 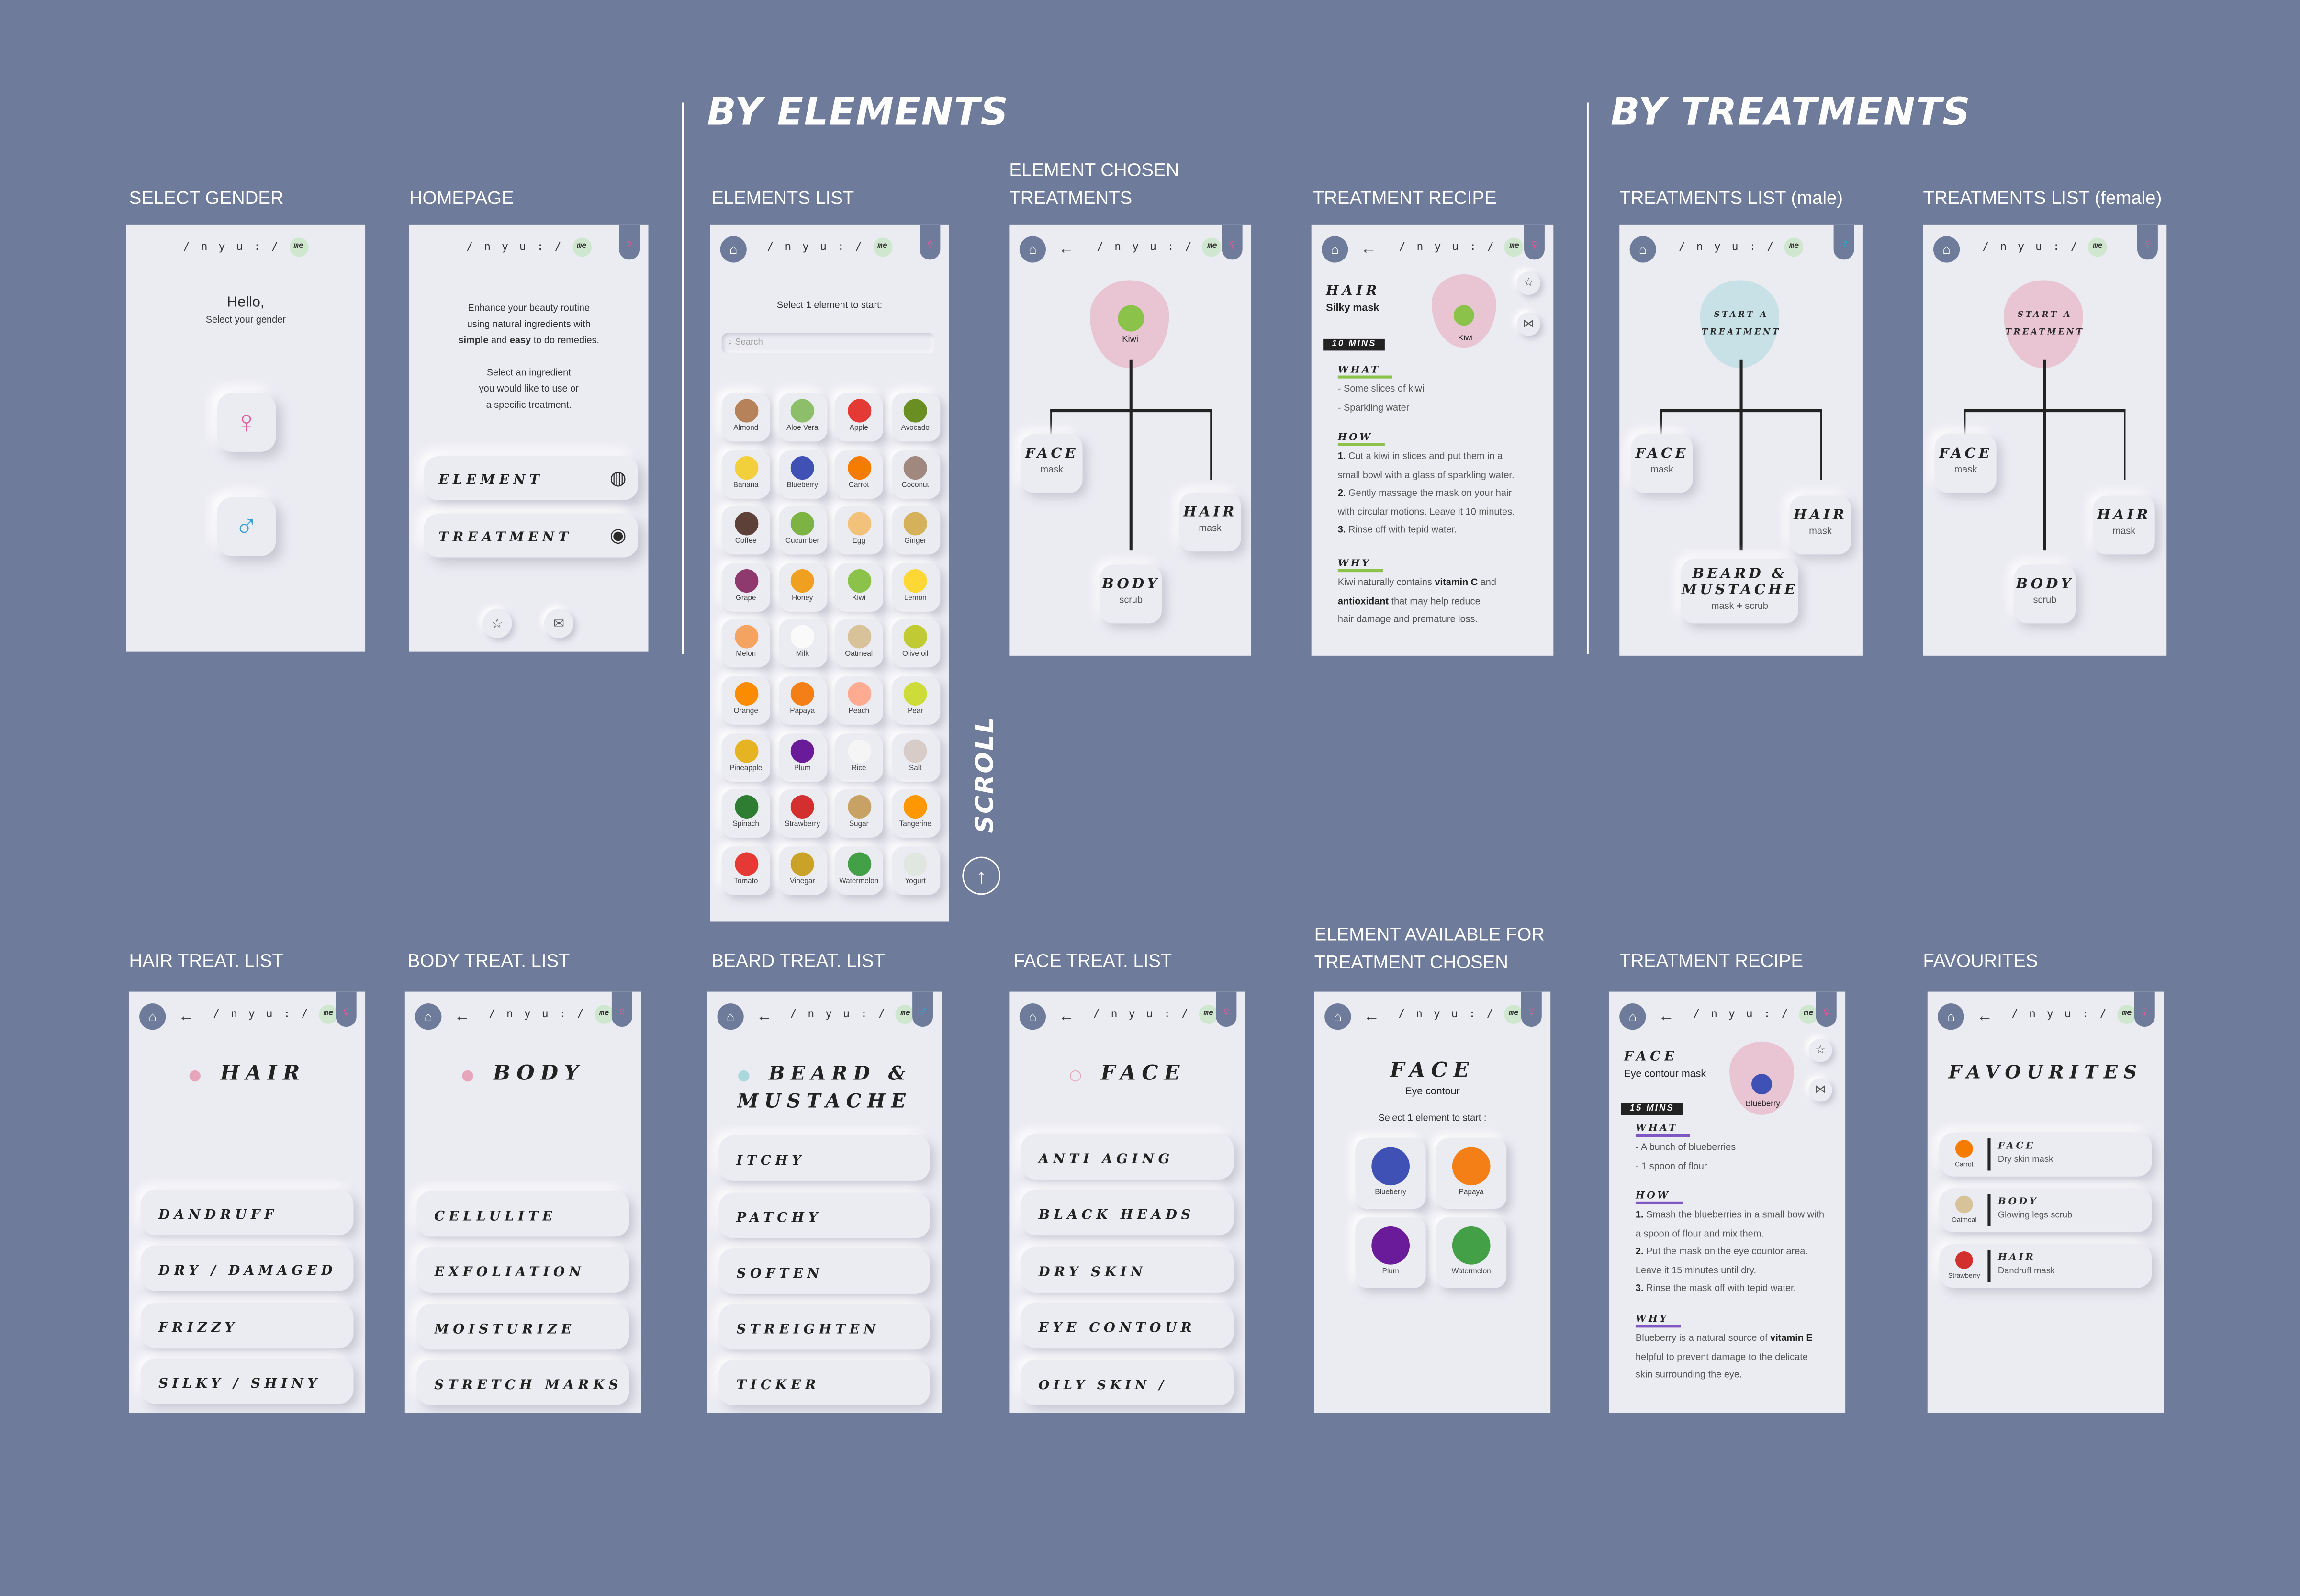 What do you see at coordinates (745, 417) in the screenshot?
I see `ingredient-button: Almond` at bounding box center [745, 417].